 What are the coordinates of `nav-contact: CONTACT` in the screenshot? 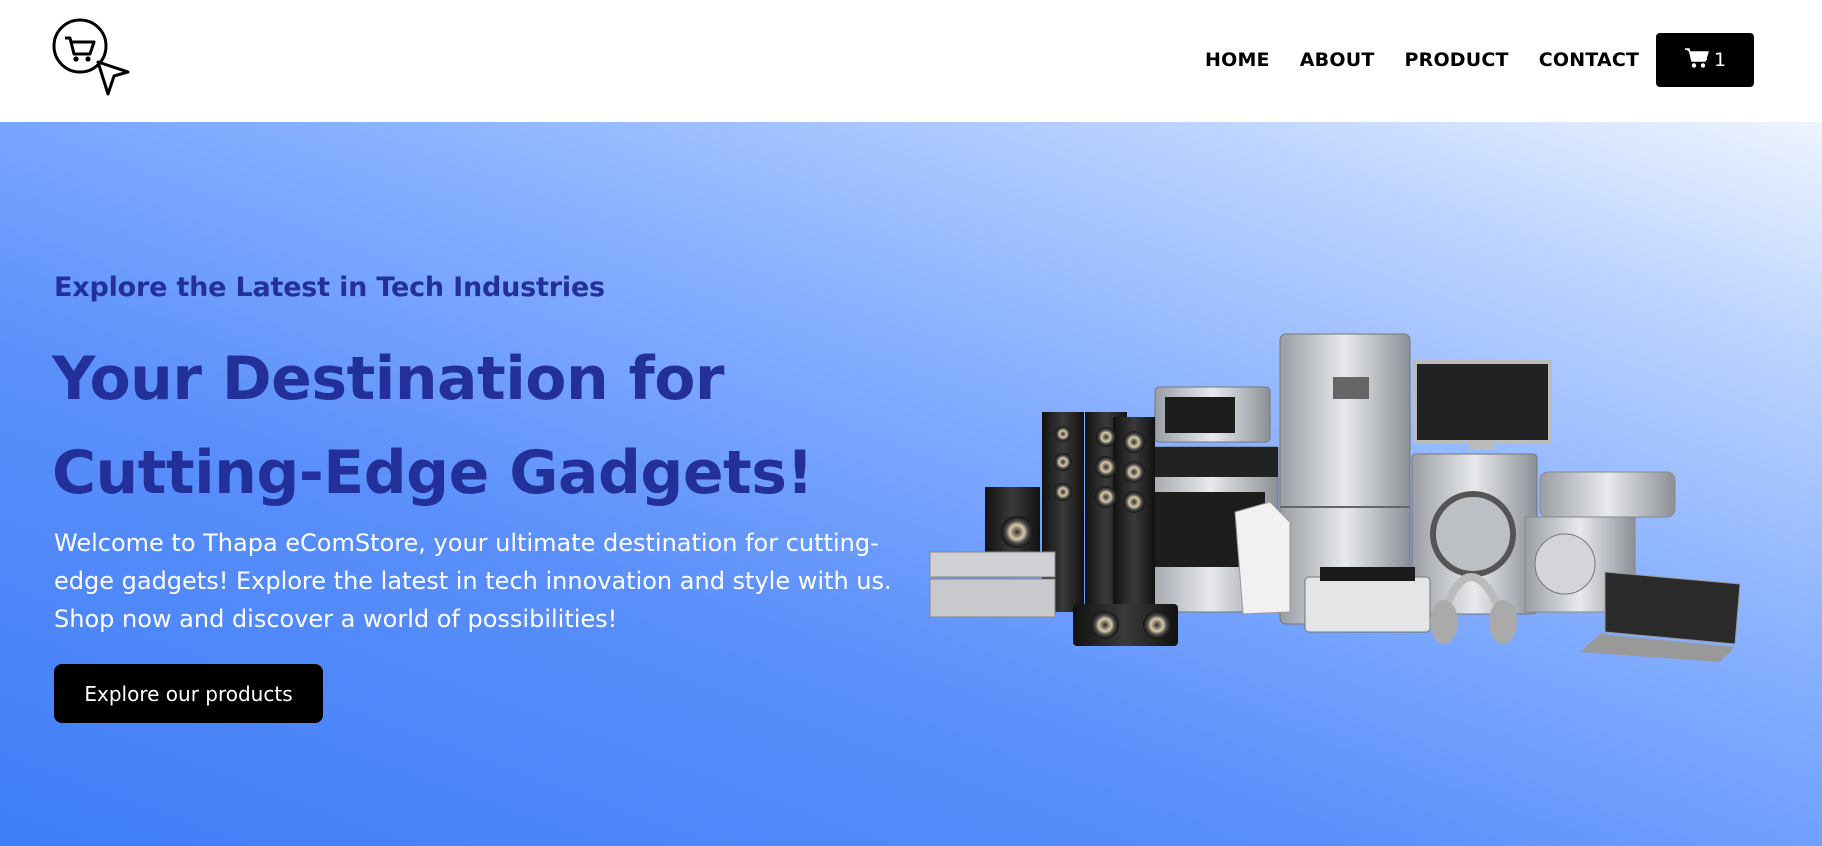 It's located at (1589, 60).